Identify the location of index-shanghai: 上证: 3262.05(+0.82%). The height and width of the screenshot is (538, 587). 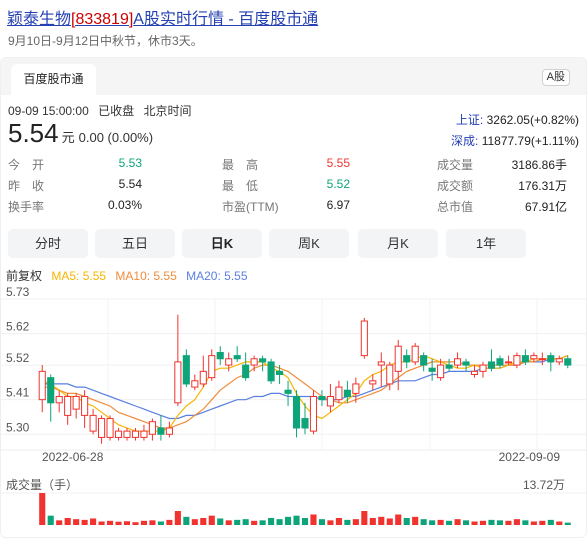
(517, 119).